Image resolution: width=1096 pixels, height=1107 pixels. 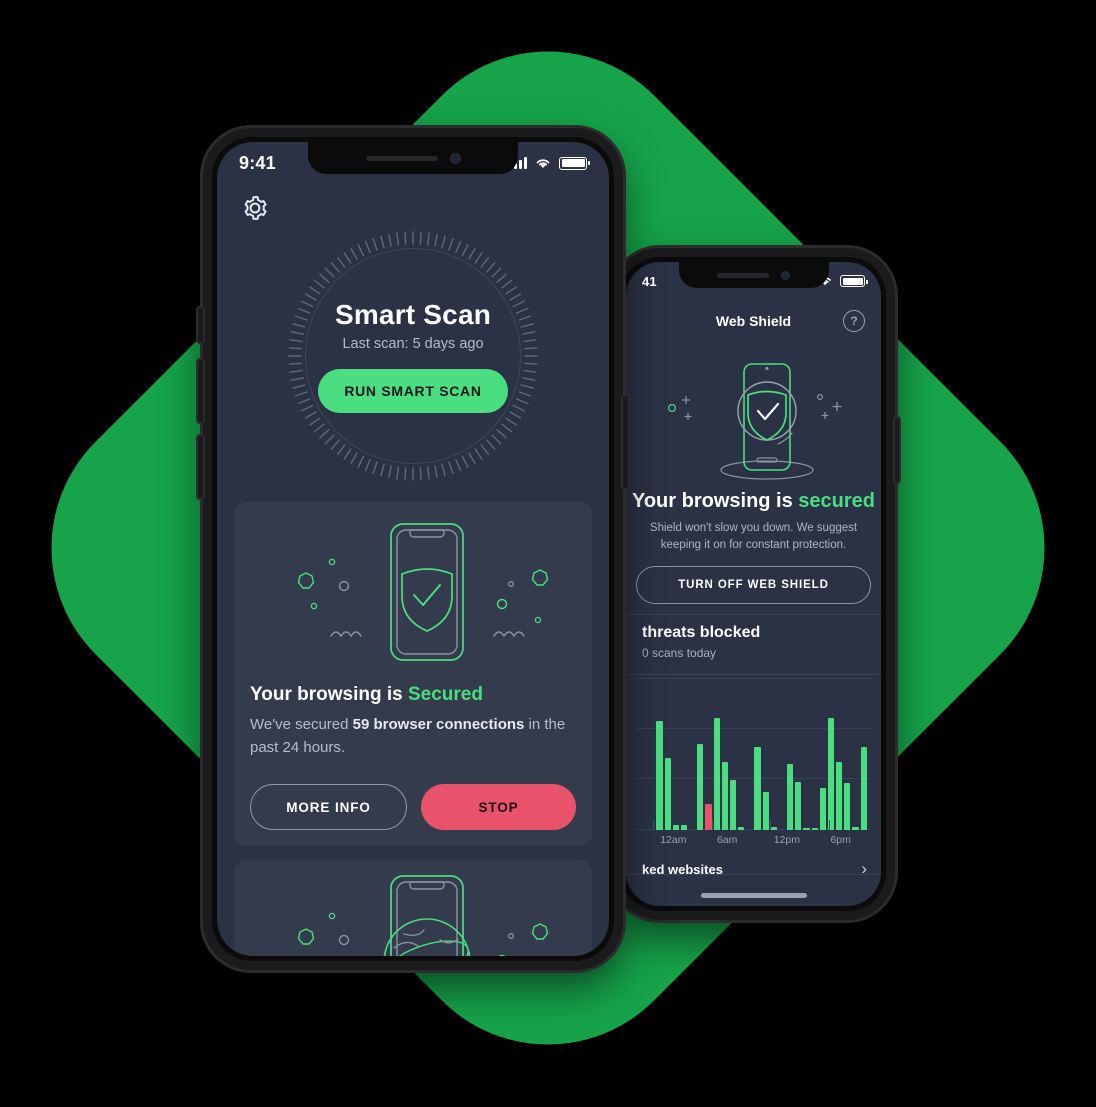 I want to click on wifi-card, so click(x=413, y=908).